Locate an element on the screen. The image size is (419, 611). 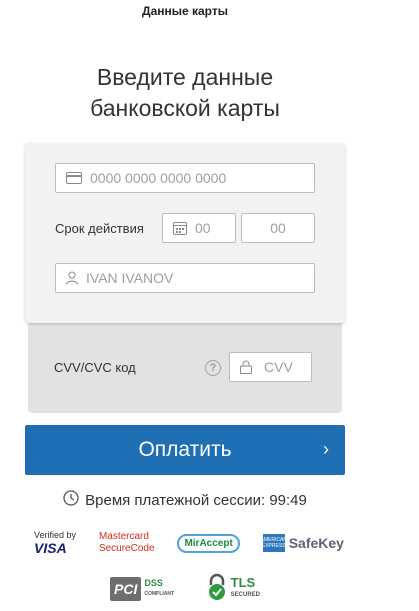
card-holder-field: IVAN IVANOV is located at coordinates (185, 278).